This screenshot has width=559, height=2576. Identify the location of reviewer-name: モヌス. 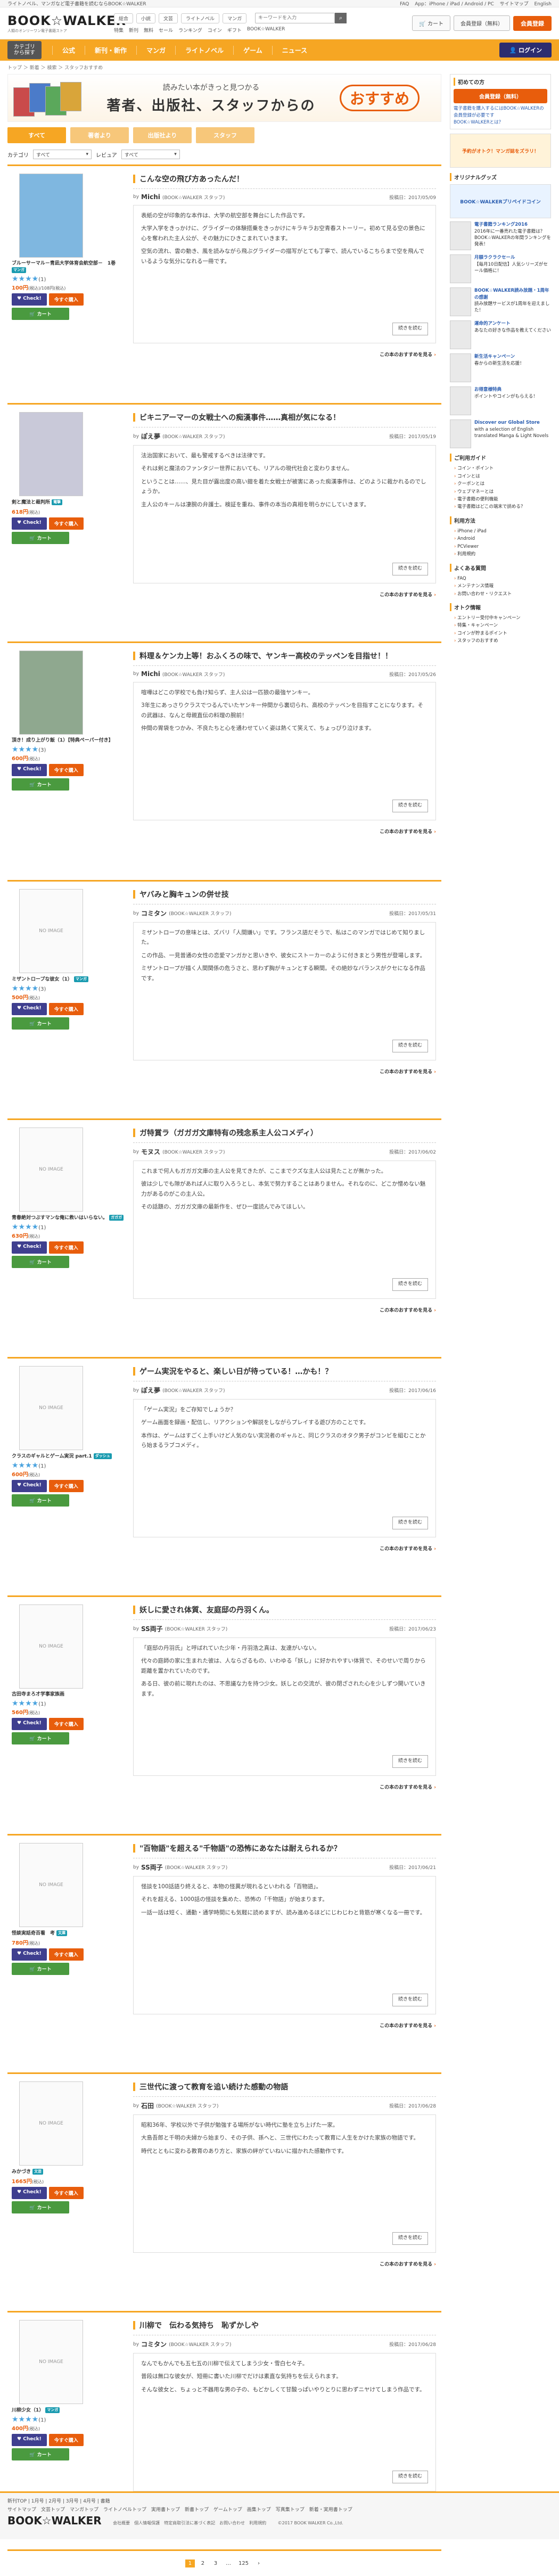
(150, 1151).